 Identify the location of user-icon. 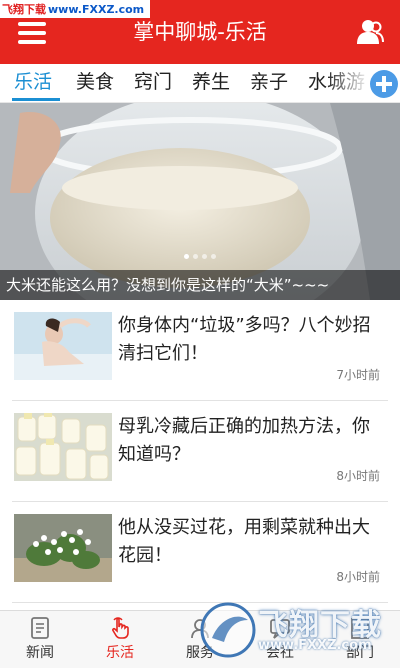
(370, 32).